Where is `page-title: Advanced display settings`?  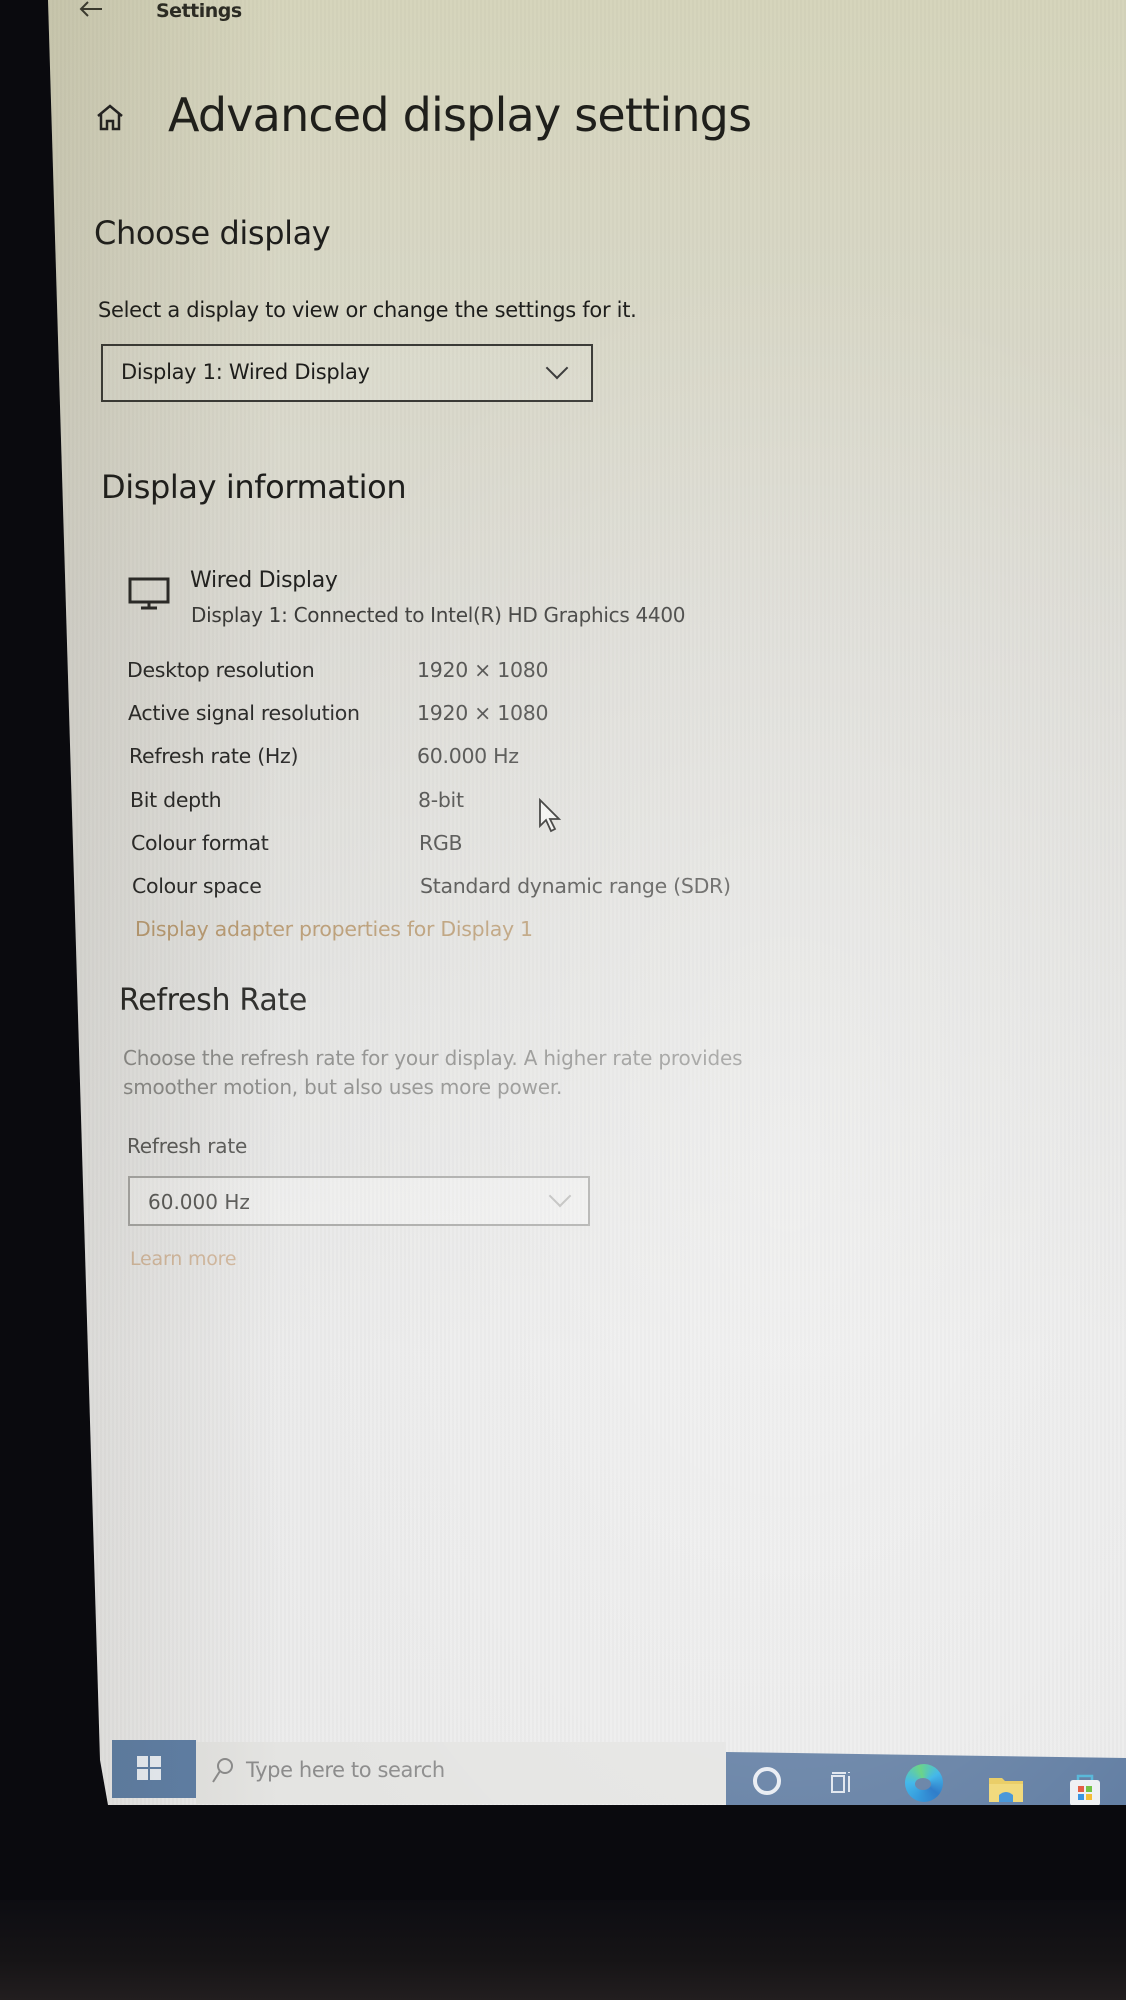 page-title: Advanced display settings is located at coordinates (460, 115).